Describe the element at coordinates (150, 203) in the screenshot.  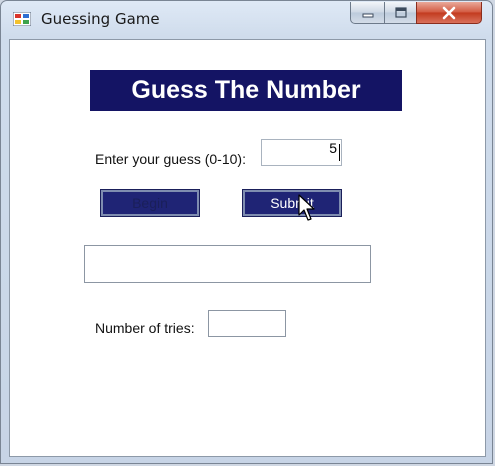
I see `begin-button: Begin` at that location.